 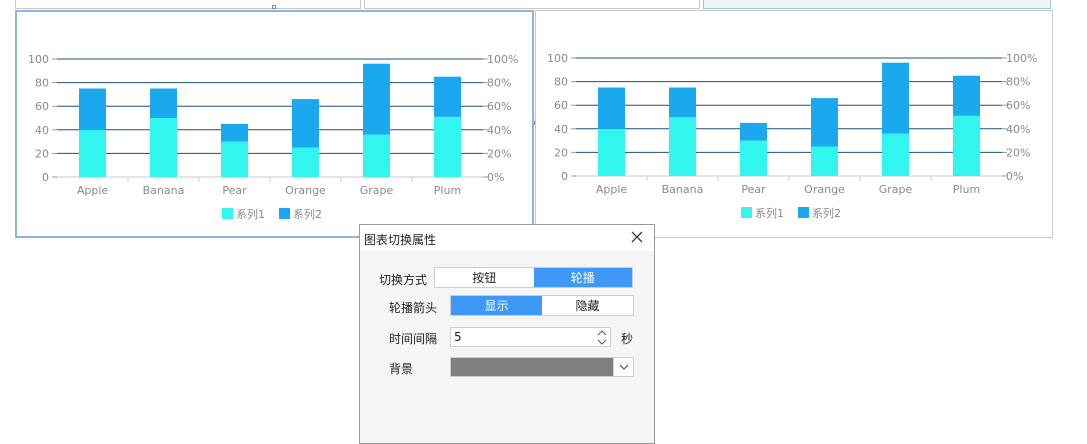 I want to click on interval-input, so click(x=519, y=337).